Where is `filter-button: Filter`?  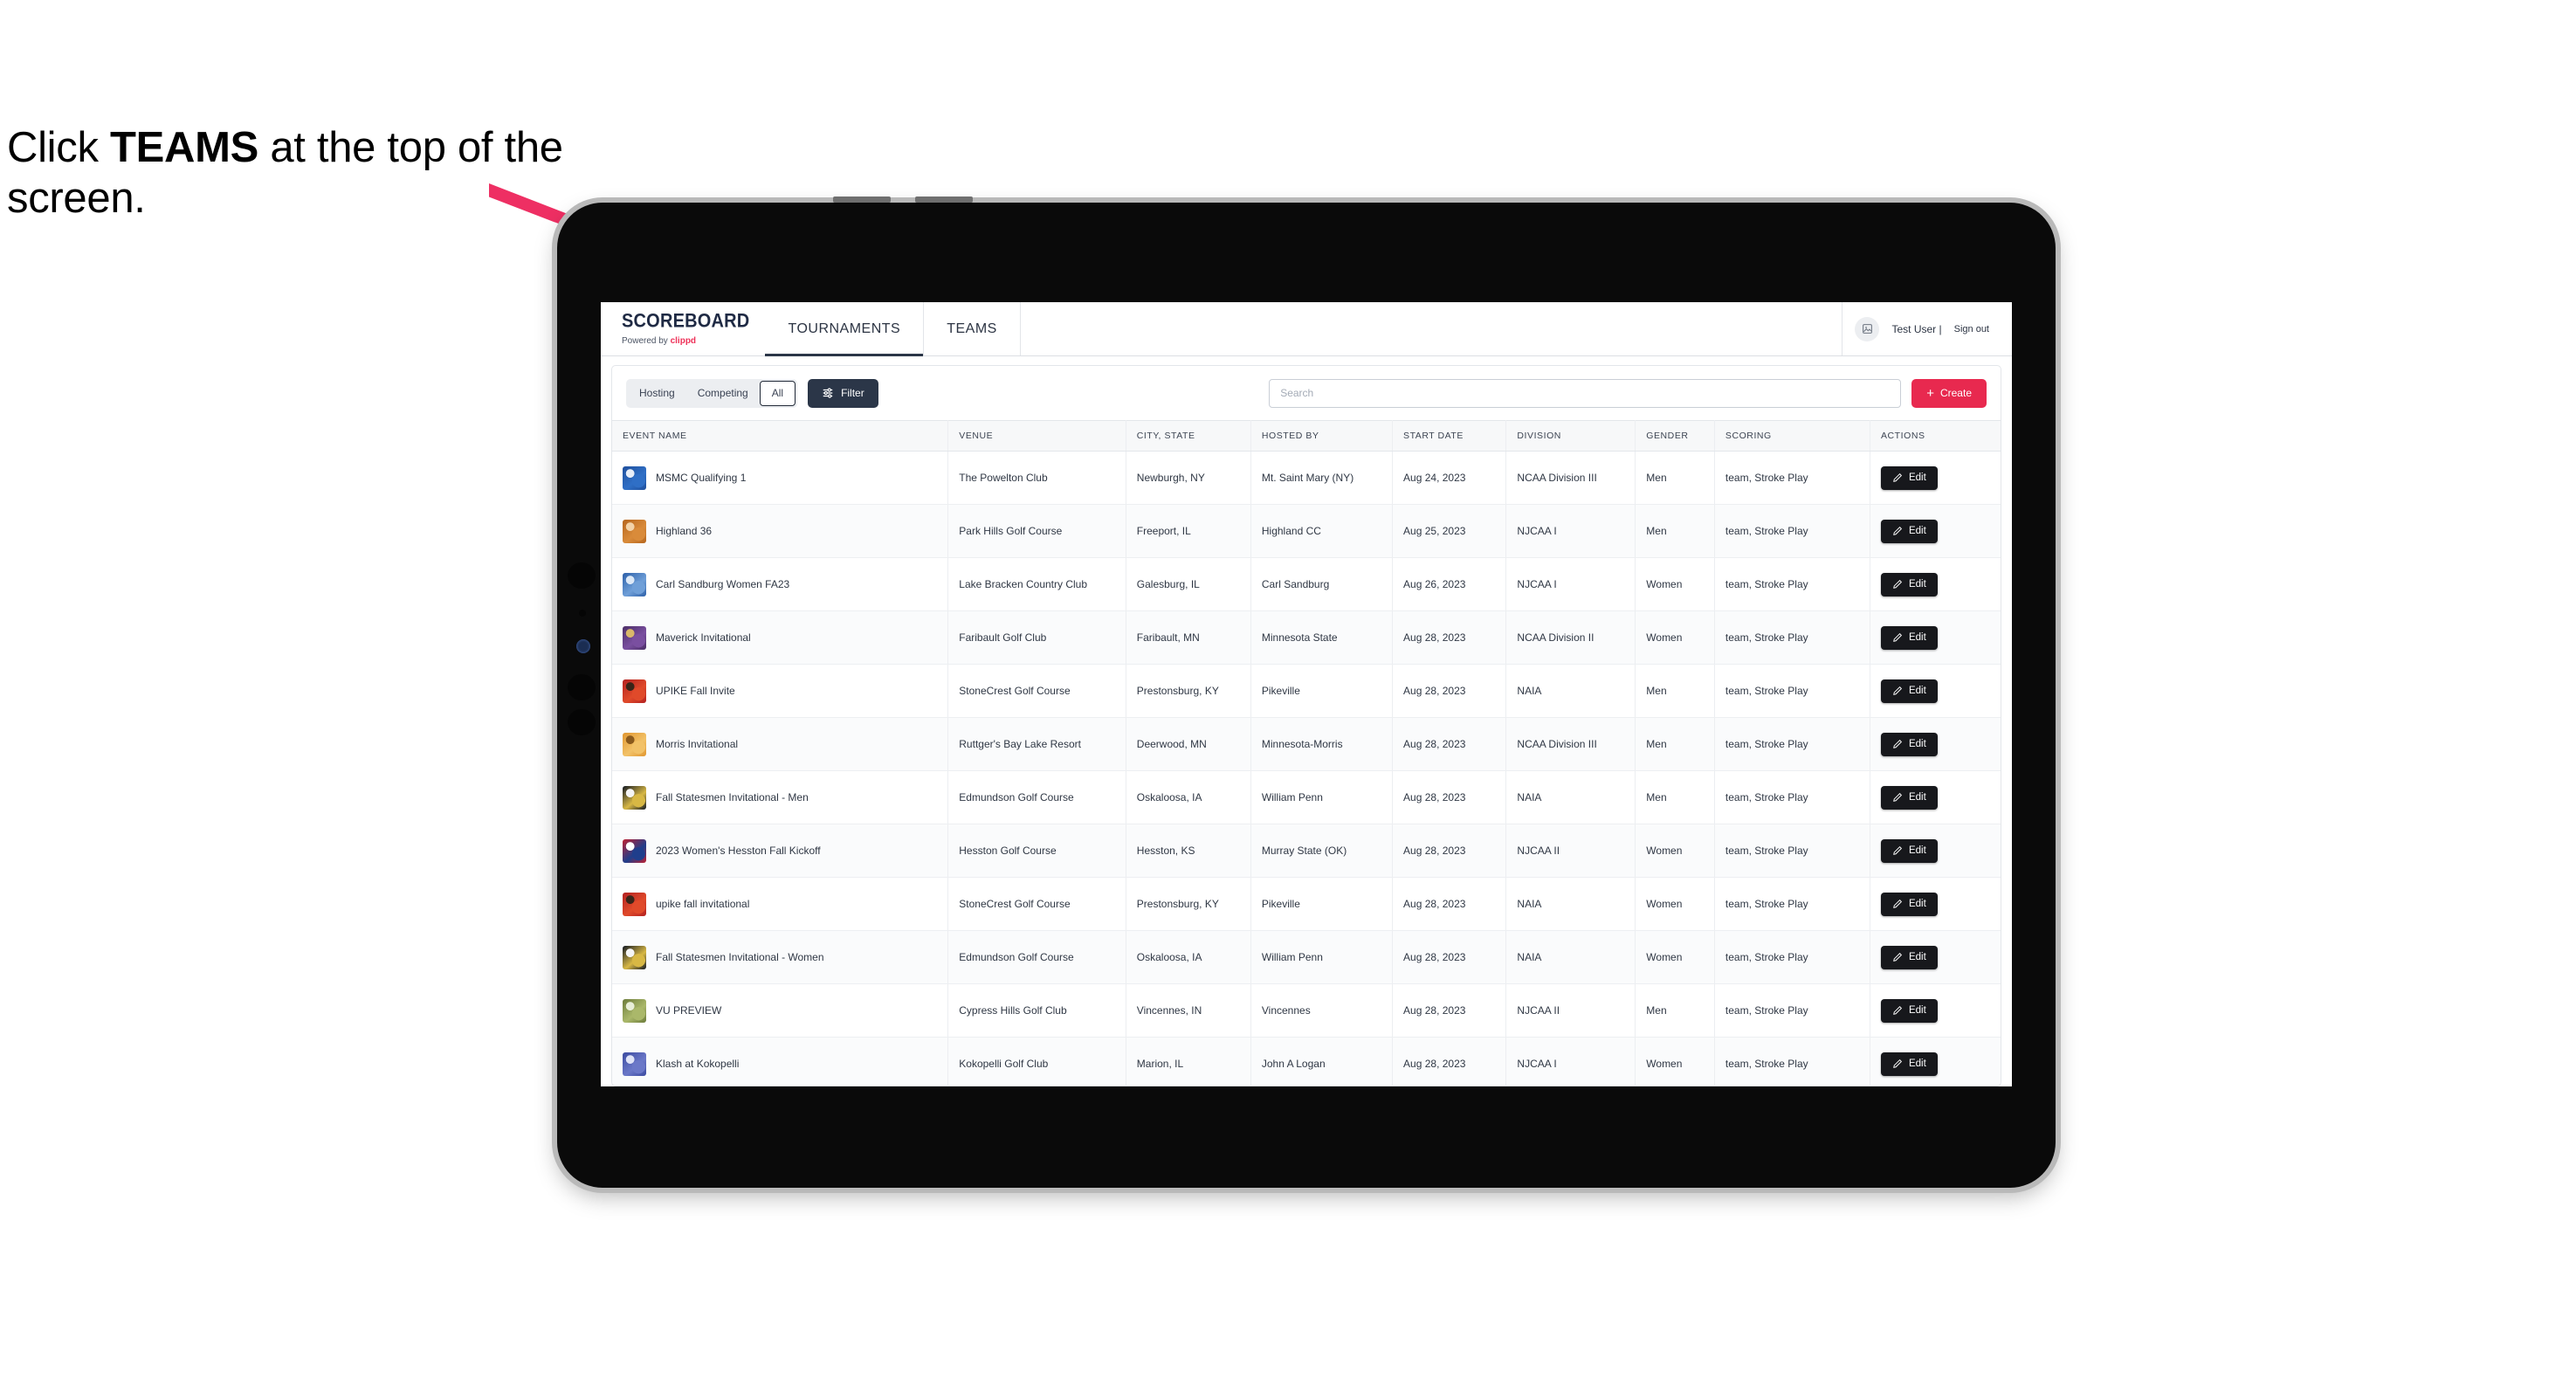
filter-button: Filter is located at coordinates (843, 393).